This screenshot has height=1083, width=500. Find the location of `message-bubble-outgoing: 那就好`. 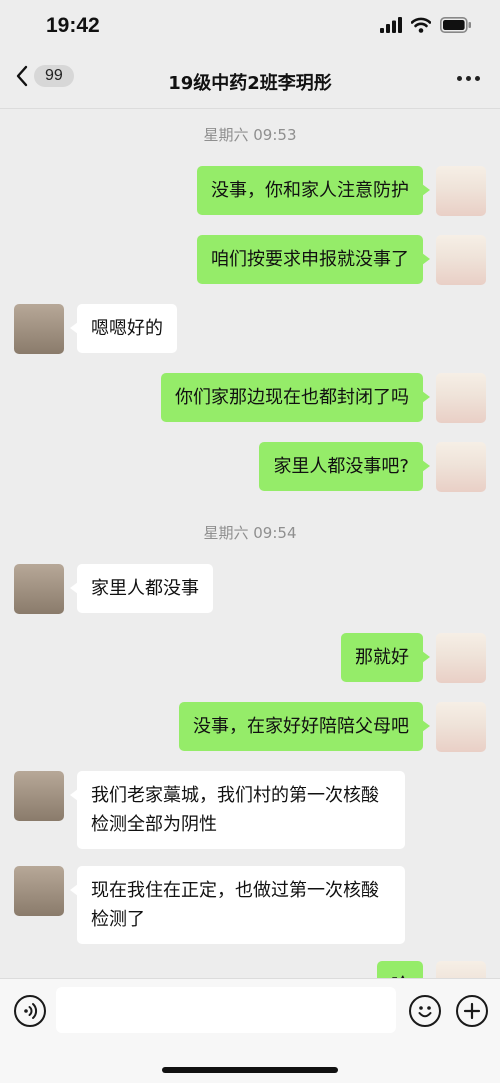

message-bubble-outgoing: 那就好 is located at coordinates (385, 657).